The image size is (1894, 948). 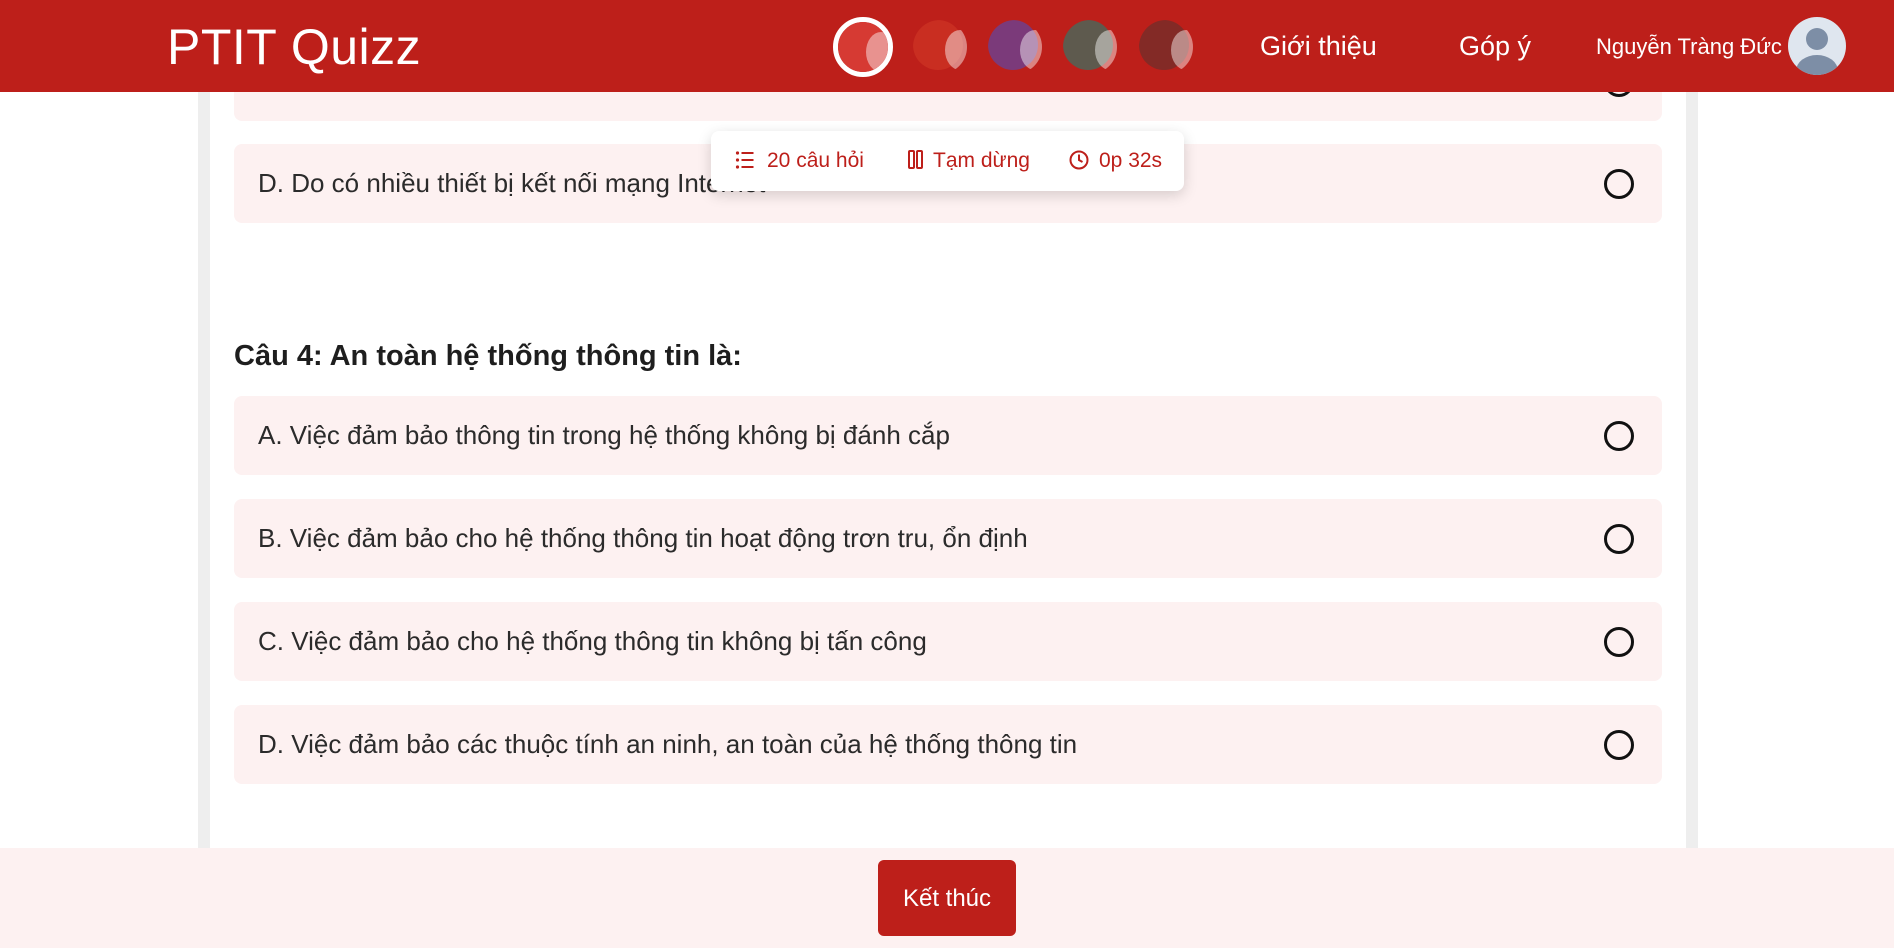 I want to click on quiz-toolbar: 20 câu hỏi Tạm dừng 0p 32s, so click(x=947, y=161).